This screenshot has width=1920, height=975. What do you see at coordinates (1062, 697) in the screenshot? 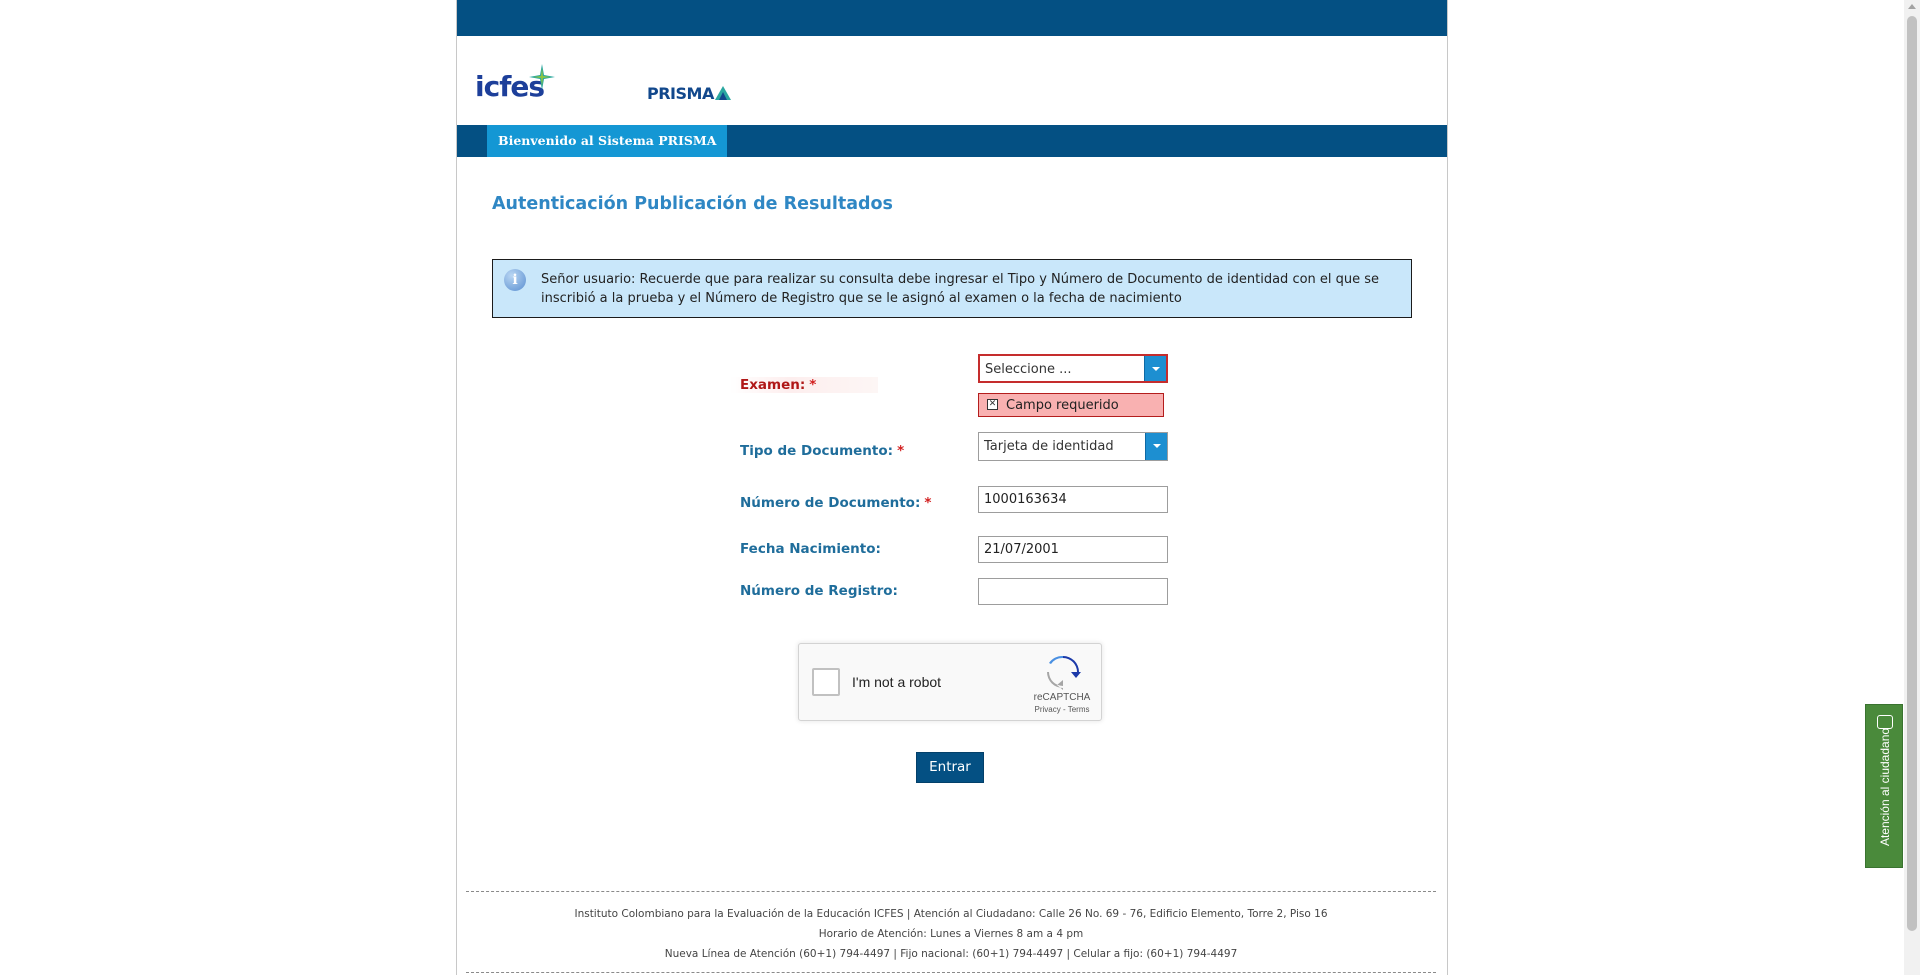
I see `recaptcha-brand: reCAPTCHA` at bounding box center [1062, 697].